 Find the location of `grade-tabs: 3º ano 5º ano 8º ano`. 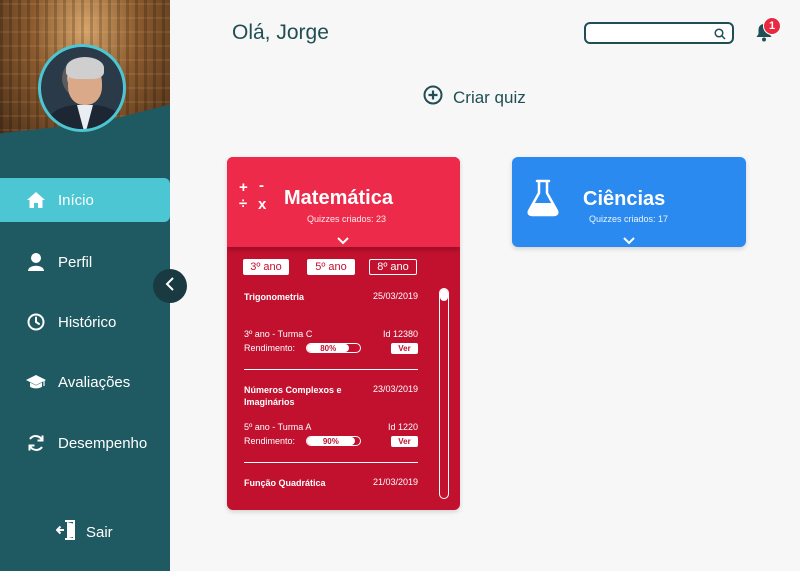

grade-tabs: 3º ano 5º ano 8º ano is located at coordinates (345, 267).